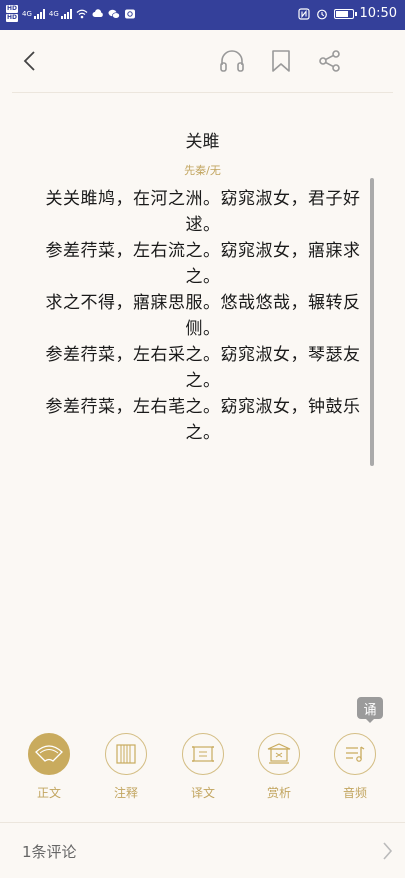 The height and width of the screenshot is (878, 405). What do you see at coordinates (203, 225) in the screenshot?
I see `poem-line: 逑。` at bounding box center [203, 225].